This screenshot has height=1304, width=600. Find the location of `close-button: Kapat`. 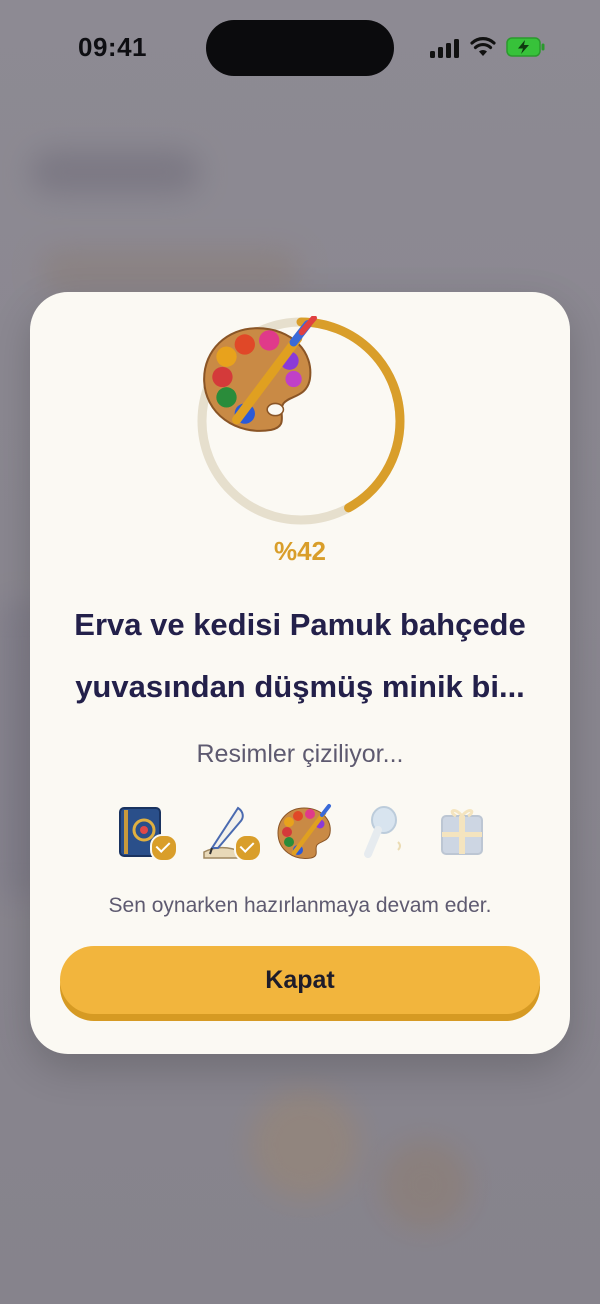

close-button: Kapat is located at coordinates (300, 980).